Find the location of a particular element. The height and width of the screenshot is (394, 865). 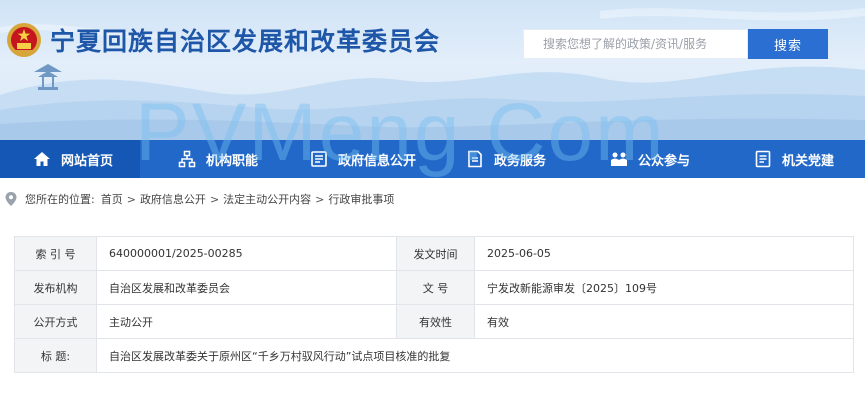

site-title: 宁夏回族自治区发展和改革委员会 is located at coordinates (245, 40).